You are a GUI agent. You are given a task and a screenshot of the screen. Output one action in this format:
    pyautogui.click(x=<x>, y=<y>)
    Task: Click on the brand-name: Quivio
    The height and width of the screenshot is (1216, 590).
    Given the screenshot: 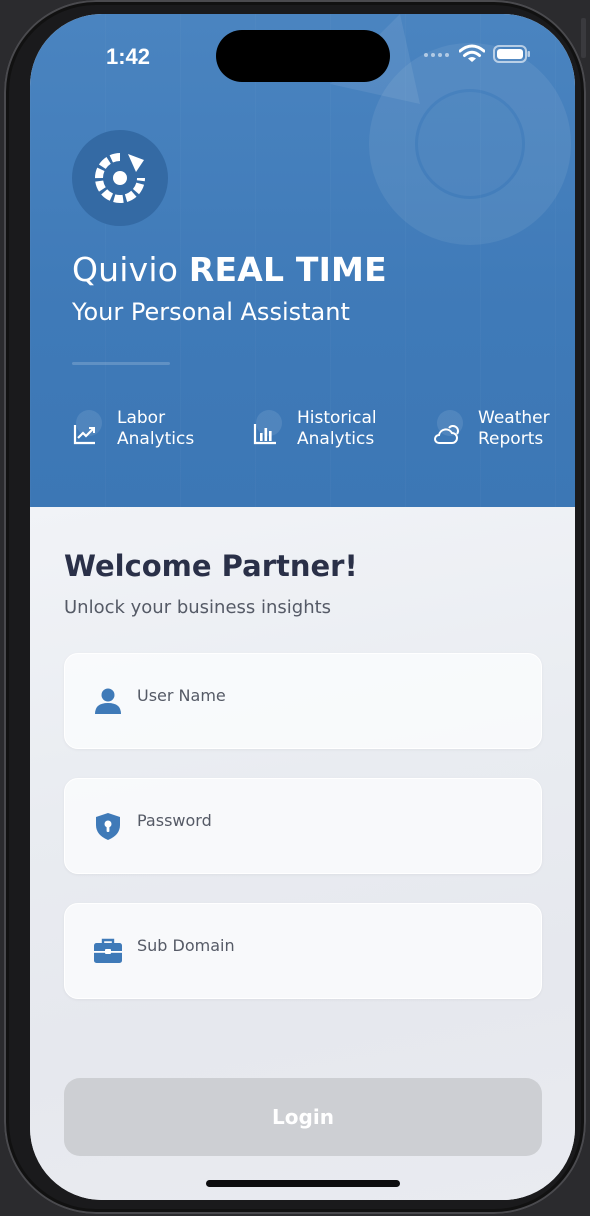 What is the action you would take?
    pyautogui.click(x=125, y=269)
    